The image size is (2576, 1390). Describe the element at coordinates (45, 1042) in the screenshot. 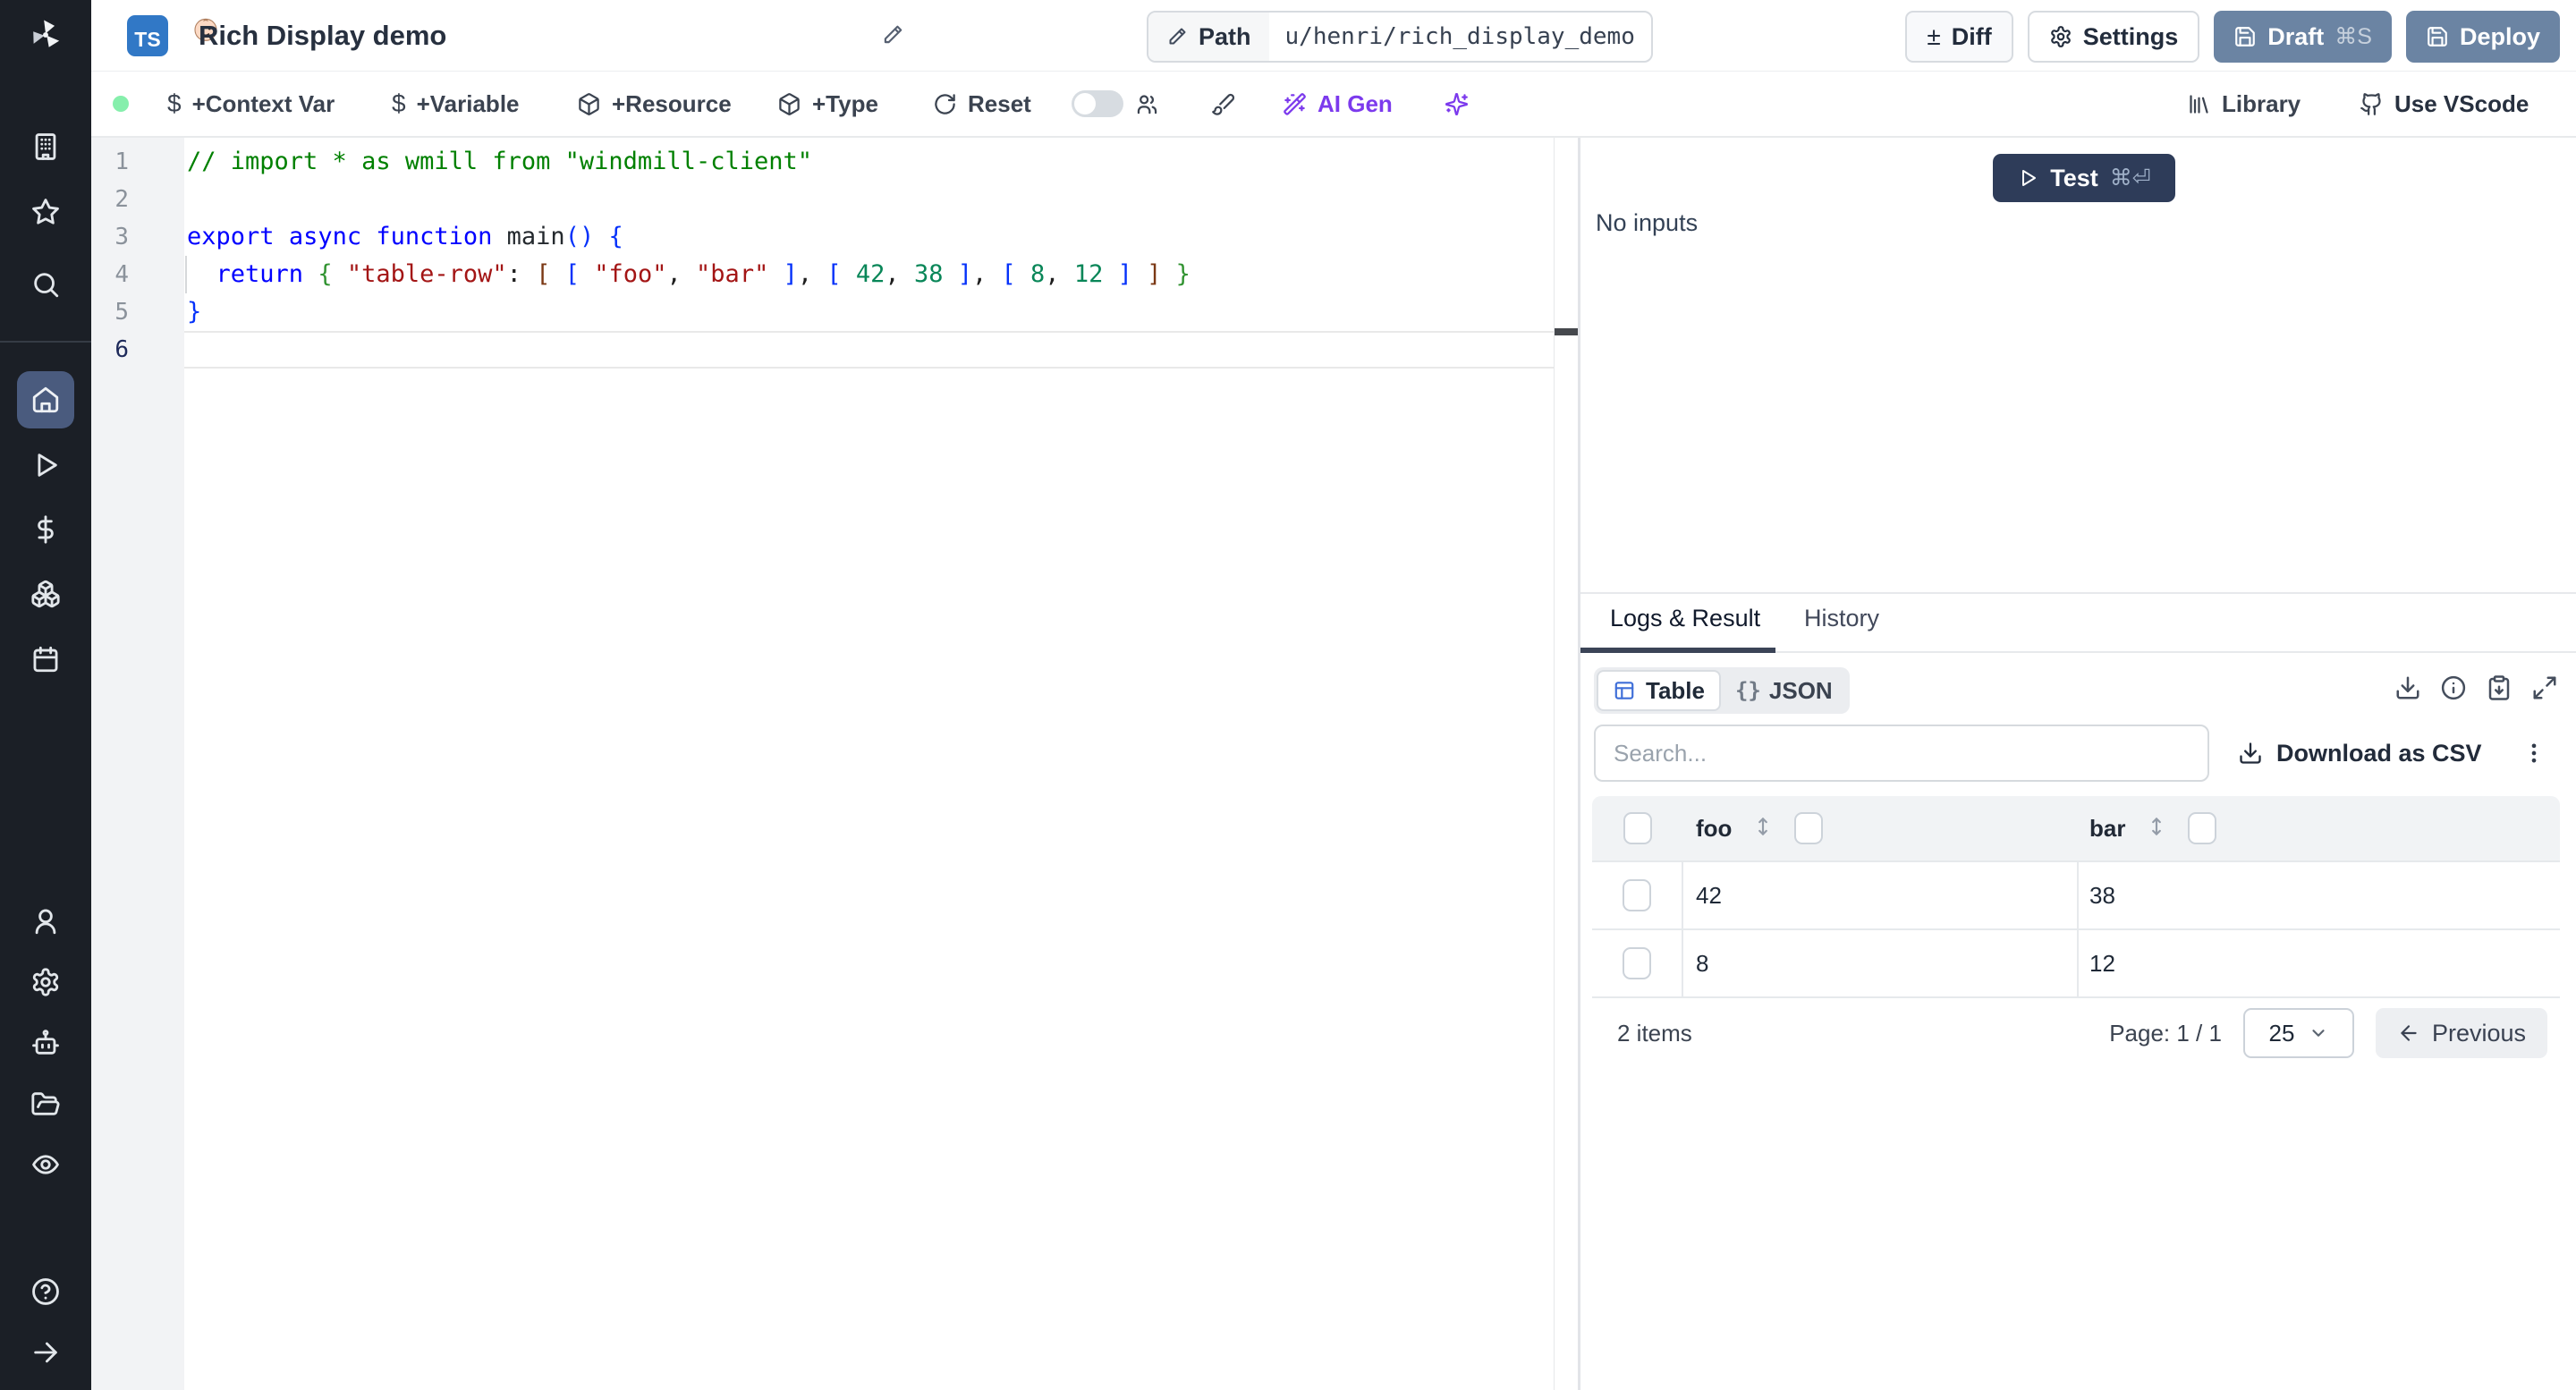

I see `workers-robot-icon` at that location.